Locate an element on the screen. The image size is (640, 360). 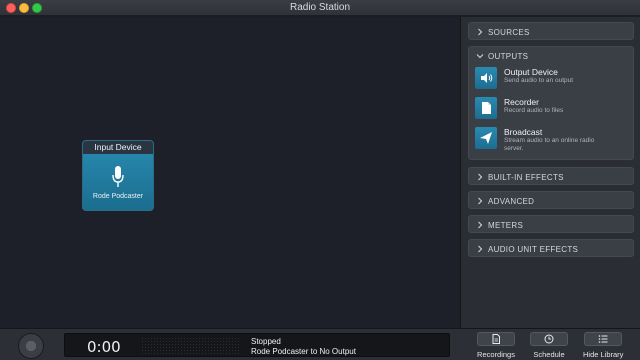
built-in-effects-section: BUILT-IN EFFECTS is located at coordinates (551, 176).